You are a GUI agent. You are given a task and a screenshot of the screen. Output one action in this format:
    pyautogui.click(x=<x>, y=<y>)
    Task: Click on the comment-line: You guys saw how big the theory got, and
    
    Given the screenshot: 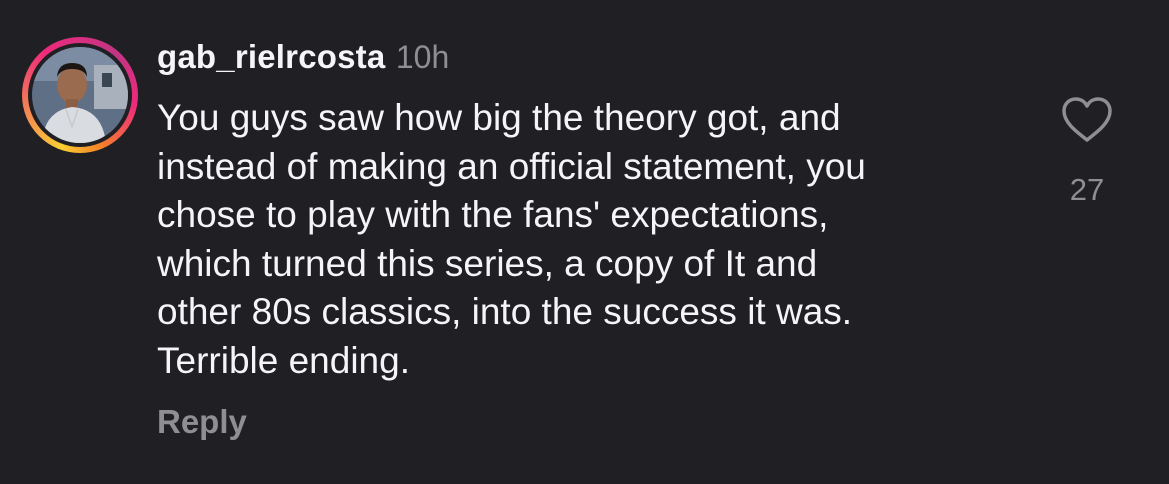 What is the action you would take?
    pyautogui.click(x=499, y=117)
    